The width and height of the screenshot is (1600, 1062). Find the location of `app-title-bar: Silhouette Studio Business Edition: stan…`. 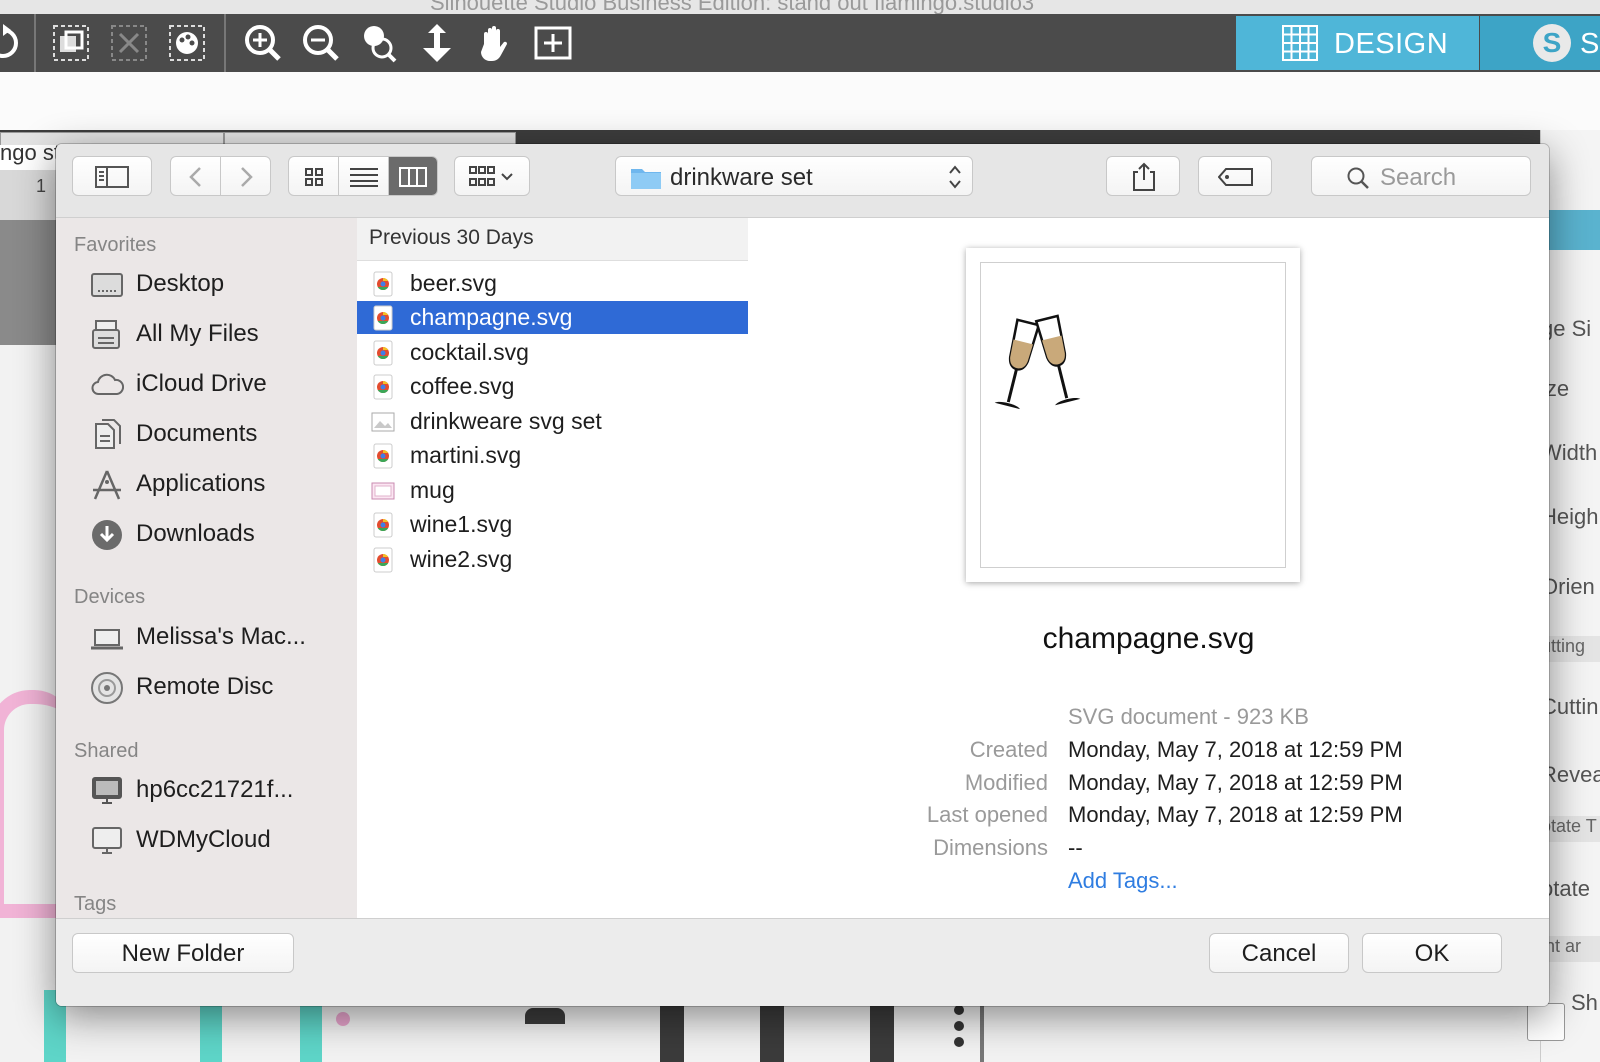

app-title-bar: Silhouette Studio Business Edition: stan… is located at coordinates (800, 7).